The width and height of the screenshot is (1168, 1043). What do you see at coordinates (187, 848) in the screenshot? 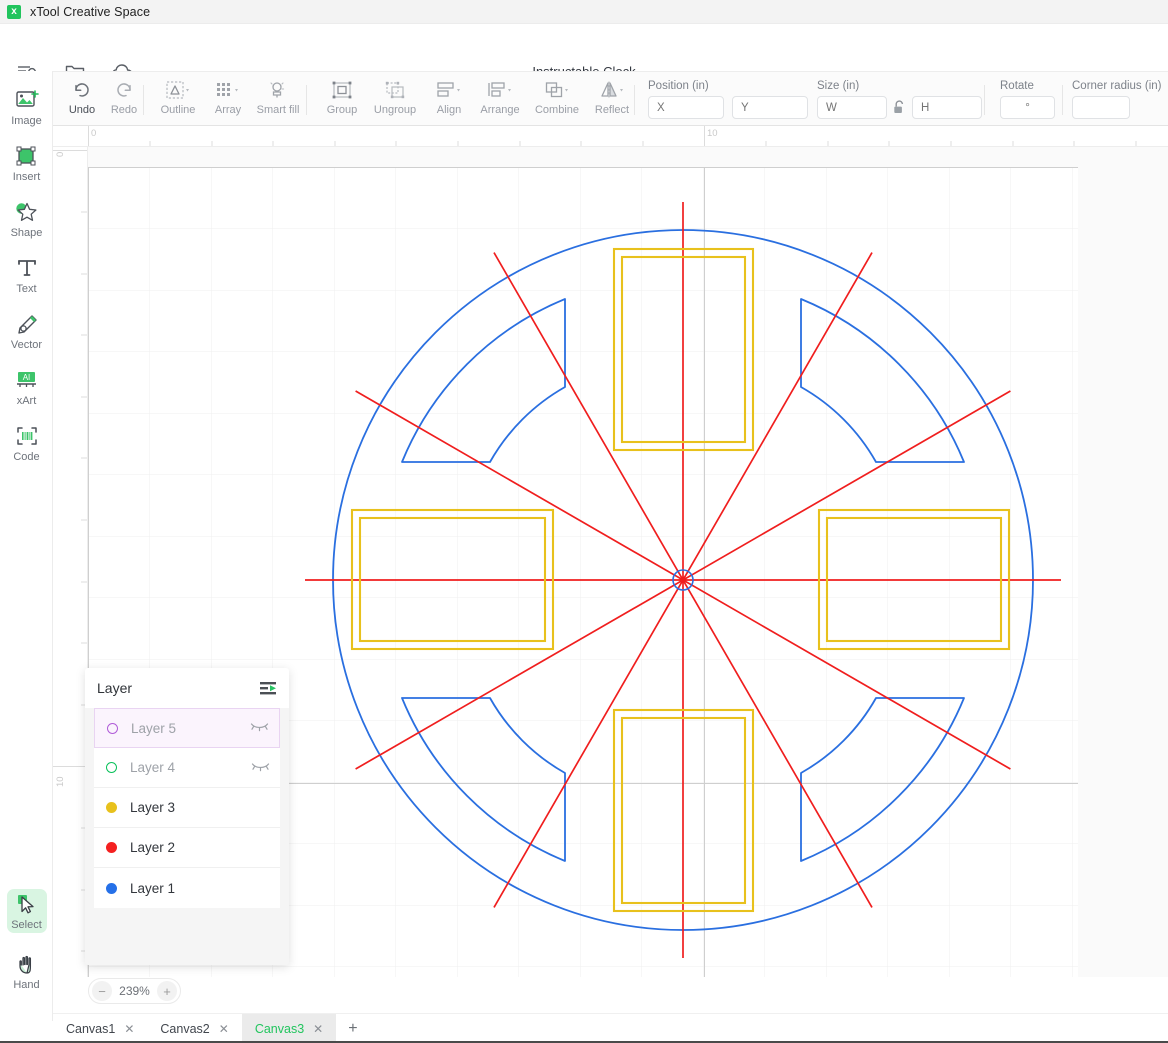
I see `layer-row-2: Layer 2` at bounding box center [187, 848].